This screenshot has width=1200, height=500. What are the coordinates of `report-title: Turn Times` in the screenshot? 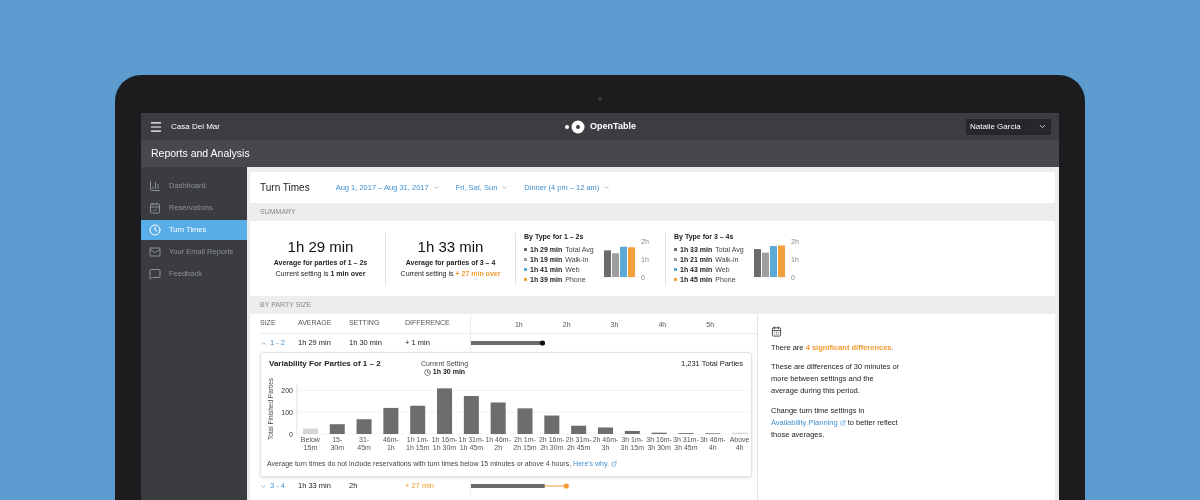 It's located at (285, 188).